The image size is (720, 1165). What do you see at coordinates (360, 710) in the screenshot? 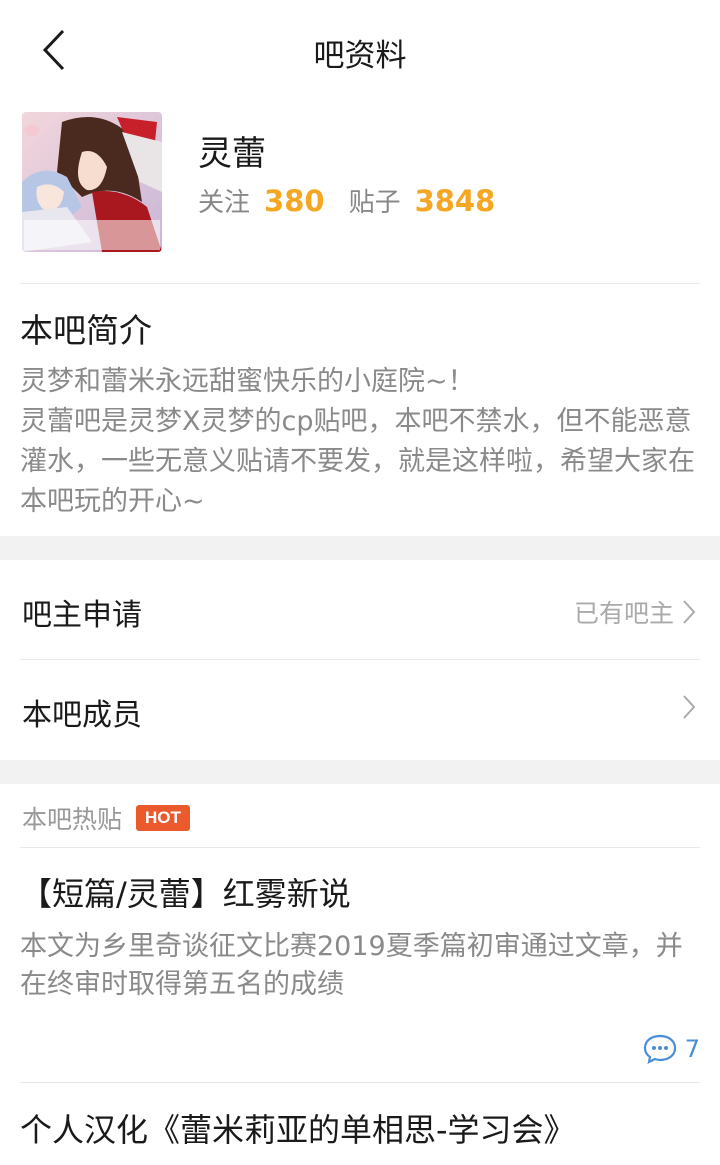
I see `row-forum-members: 本吧成员` at bounding box center [360, 710].